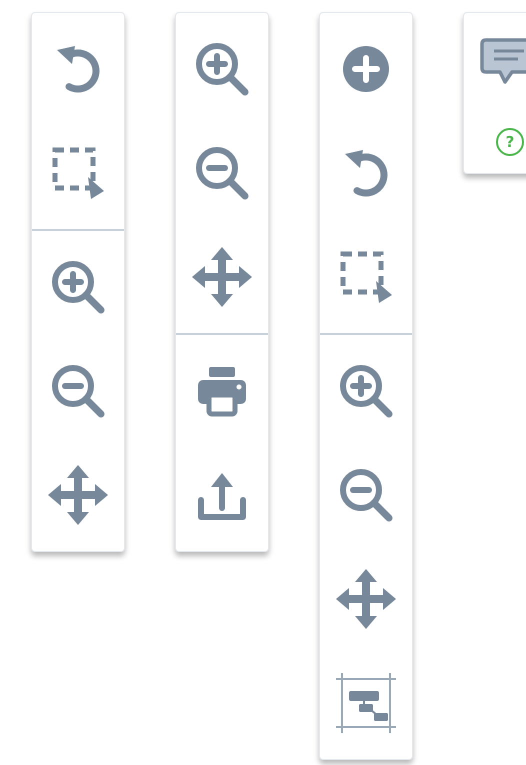  I want to click on diagram-fit-icon, so click(366, 703).